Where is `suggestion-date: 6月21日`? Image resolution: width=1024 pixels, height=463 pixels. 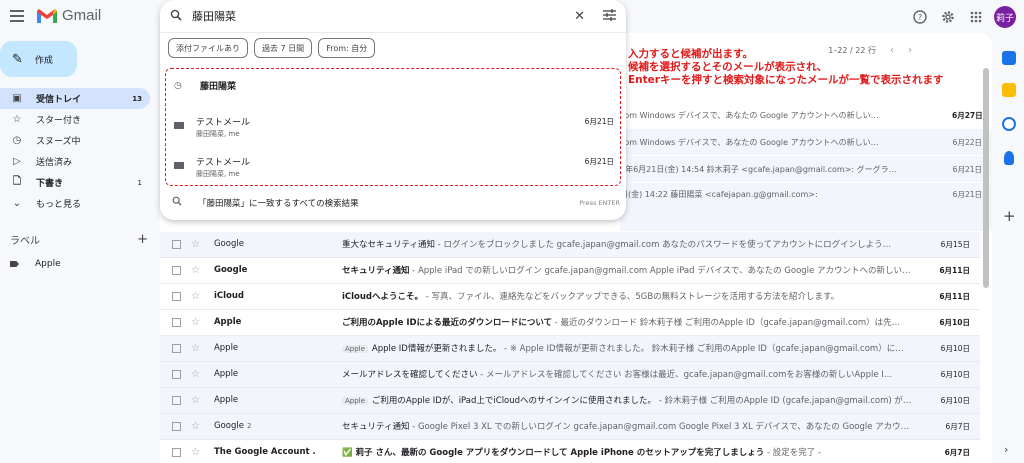 suggestion-date: 6月21日 is located at coordinates (599, 121).